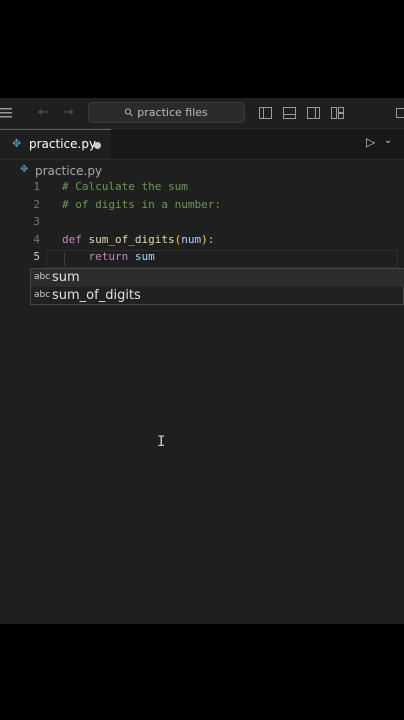  Describe the element at coordinates (64, 259) in the screenshot. I see `indent-guide` at that location.